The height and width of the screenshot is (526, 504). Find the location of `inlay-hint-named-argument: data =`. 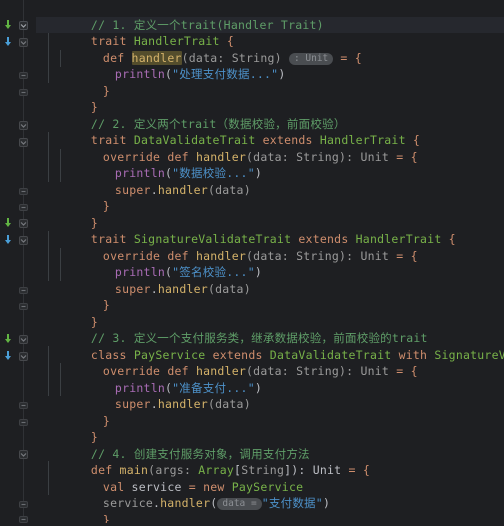

inlay-hint-named-argument: data = is located at coordinates (239, 504).